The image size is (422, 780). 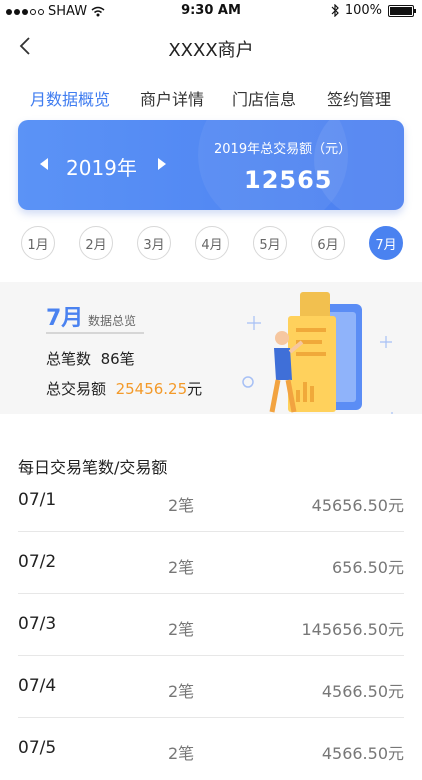 I want to click on count-value: 86笔, so click(x=117, y=359).